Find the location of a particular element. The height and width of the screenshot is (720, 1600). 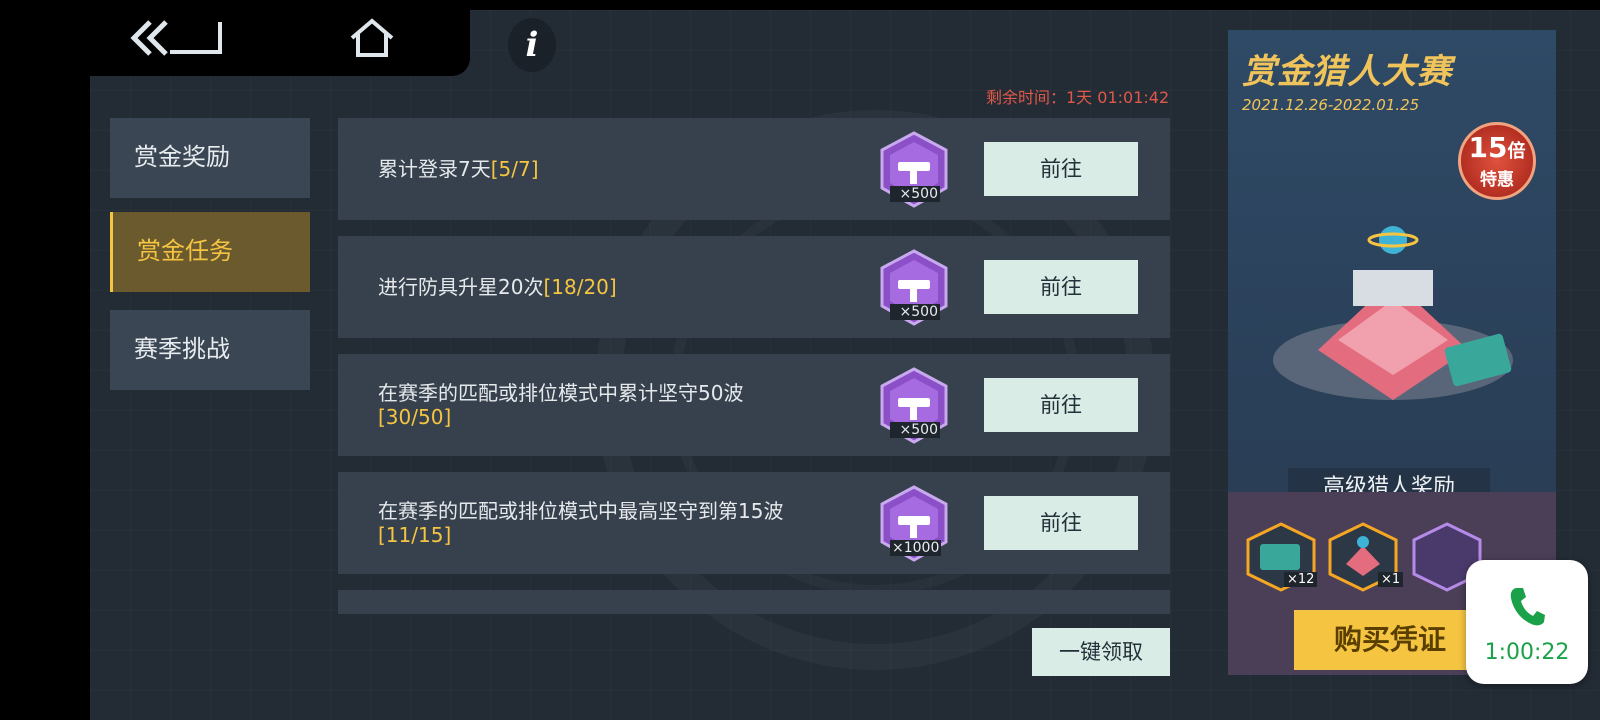

badge-unit: 倍 is located at coordinates (1516, 151).